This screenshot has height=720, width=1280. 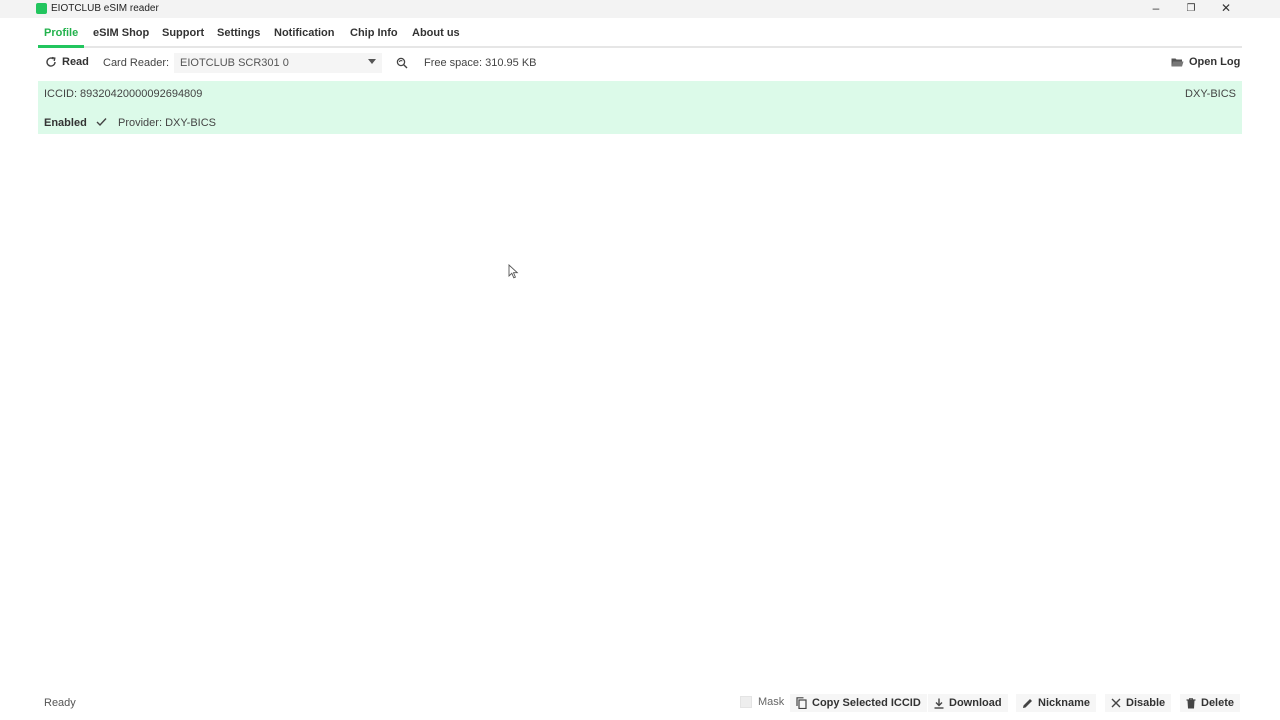 I want to click on minimize-icon: –, so click(x=1156, y=8).